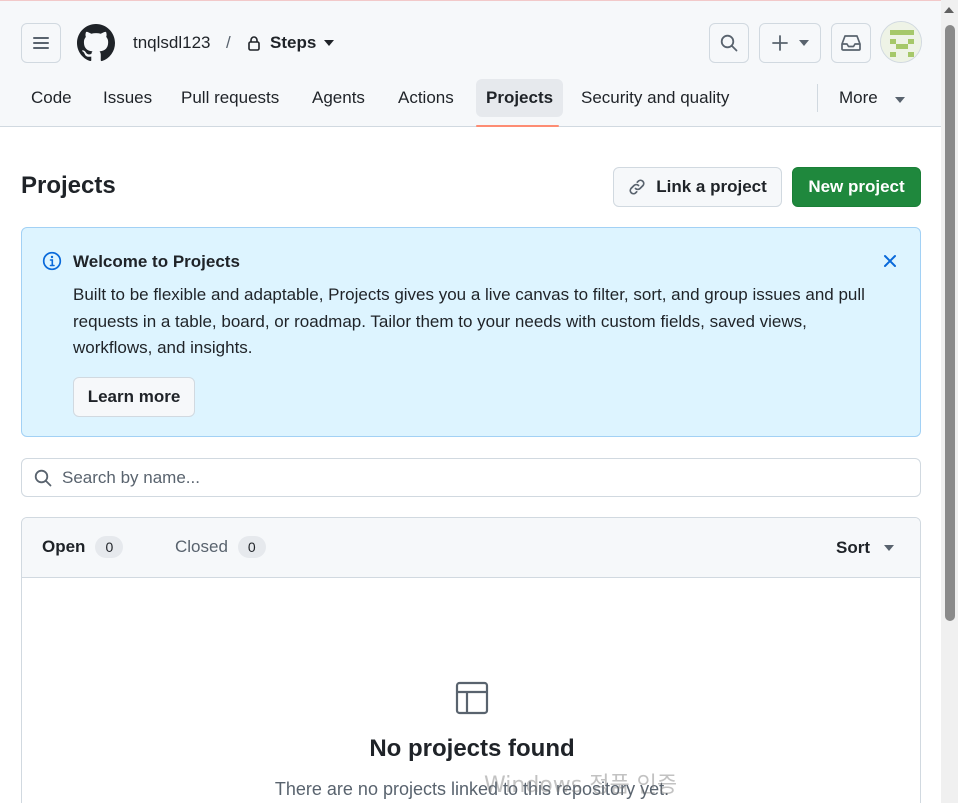 The width and height of the screenshot is (958, 803). What do you see at coordinates (96, 43) in the screenshot?
I see `github-logo-icon` at bounding box center [96, 43].